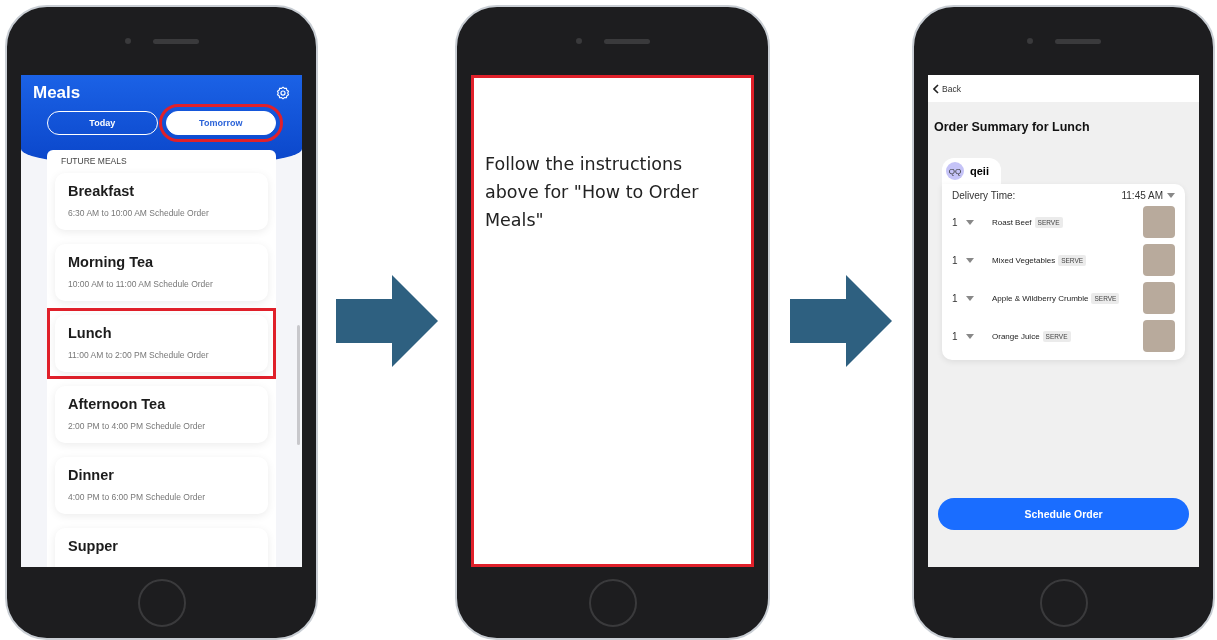  I want to click on meal-card: Dinner 4:00 PM to 6:00 PM Schedule Order, so click(161, 485).